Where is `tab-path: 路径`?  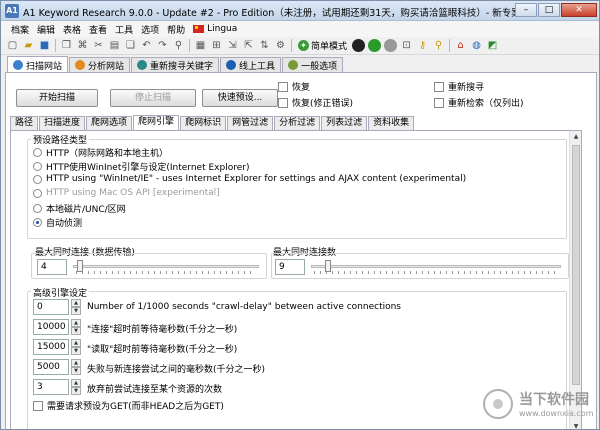 tab-path: 路径 is located at coordinates (24, 123).